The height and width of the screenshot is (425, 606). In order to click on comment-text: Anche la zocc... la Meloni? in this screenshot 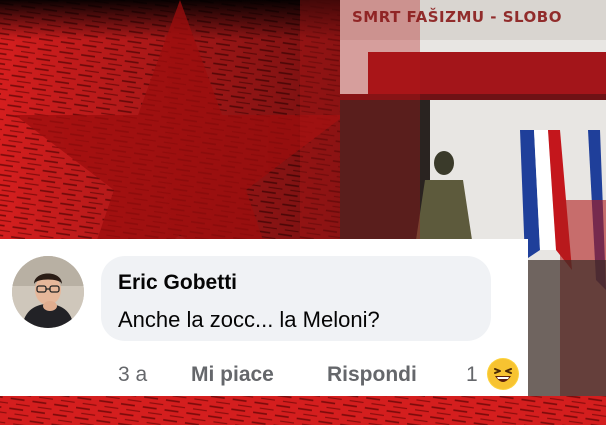, I will do `click(249, 319)`.